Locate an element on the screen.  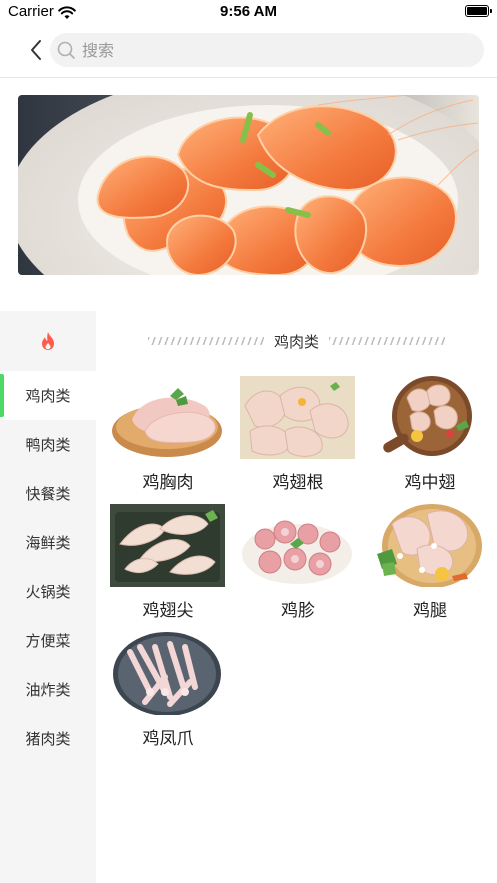
product-card: 鸡中翅 is located at coordinates (428, 436).